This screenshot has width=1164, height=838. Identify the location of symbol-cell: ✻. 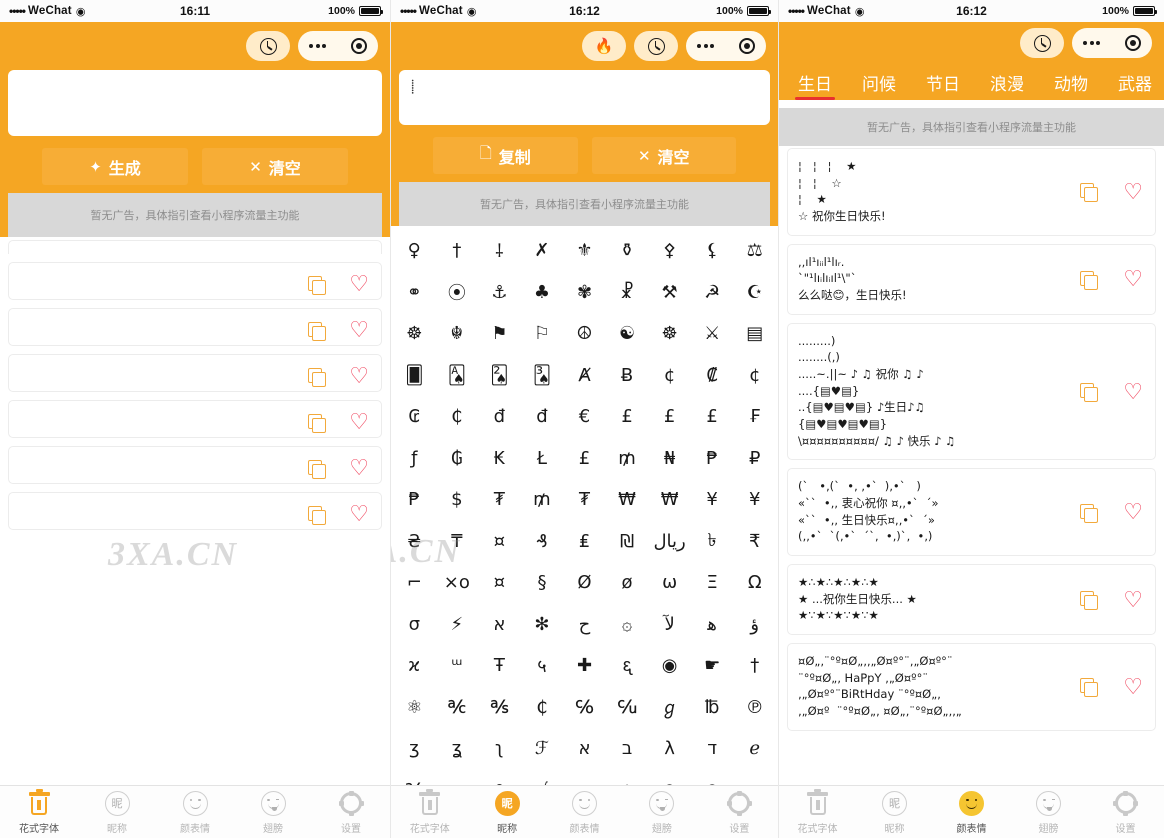
(542, 625).